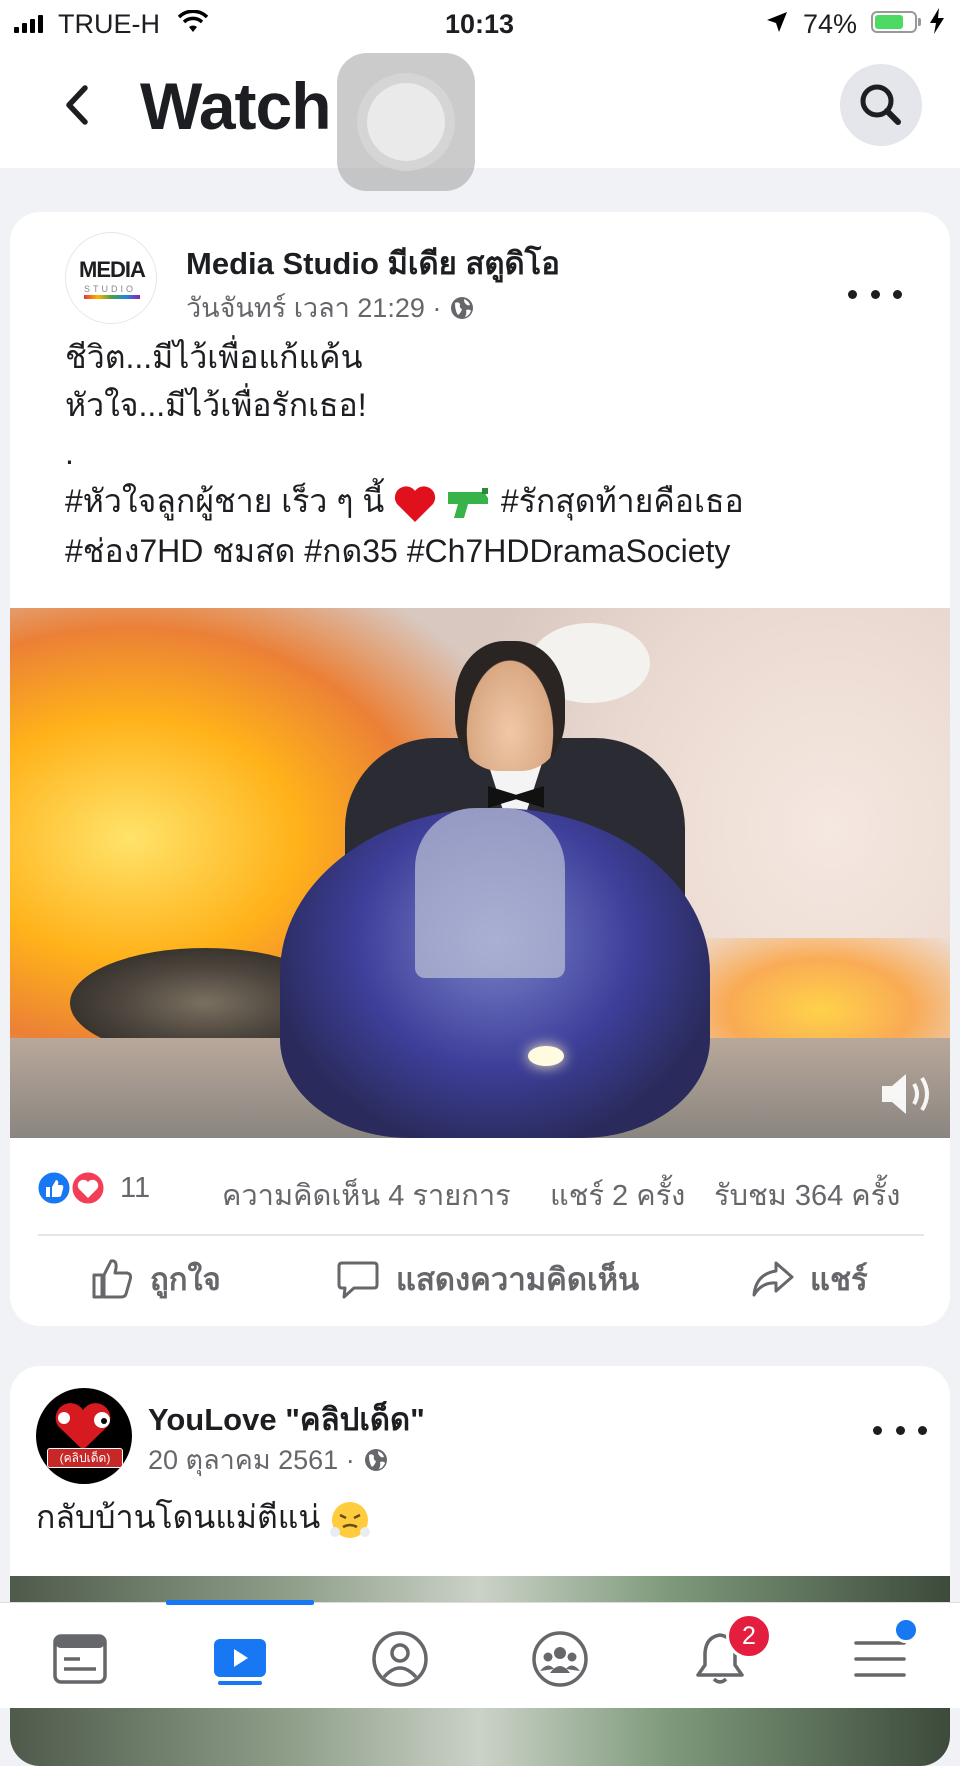 The width and height of the screenshot is (960, 1766). Describe the element at coordinates (85, 1458) in the screenshot. I see `youlove-logo-label: (คลิปเด็ด)` at that location.